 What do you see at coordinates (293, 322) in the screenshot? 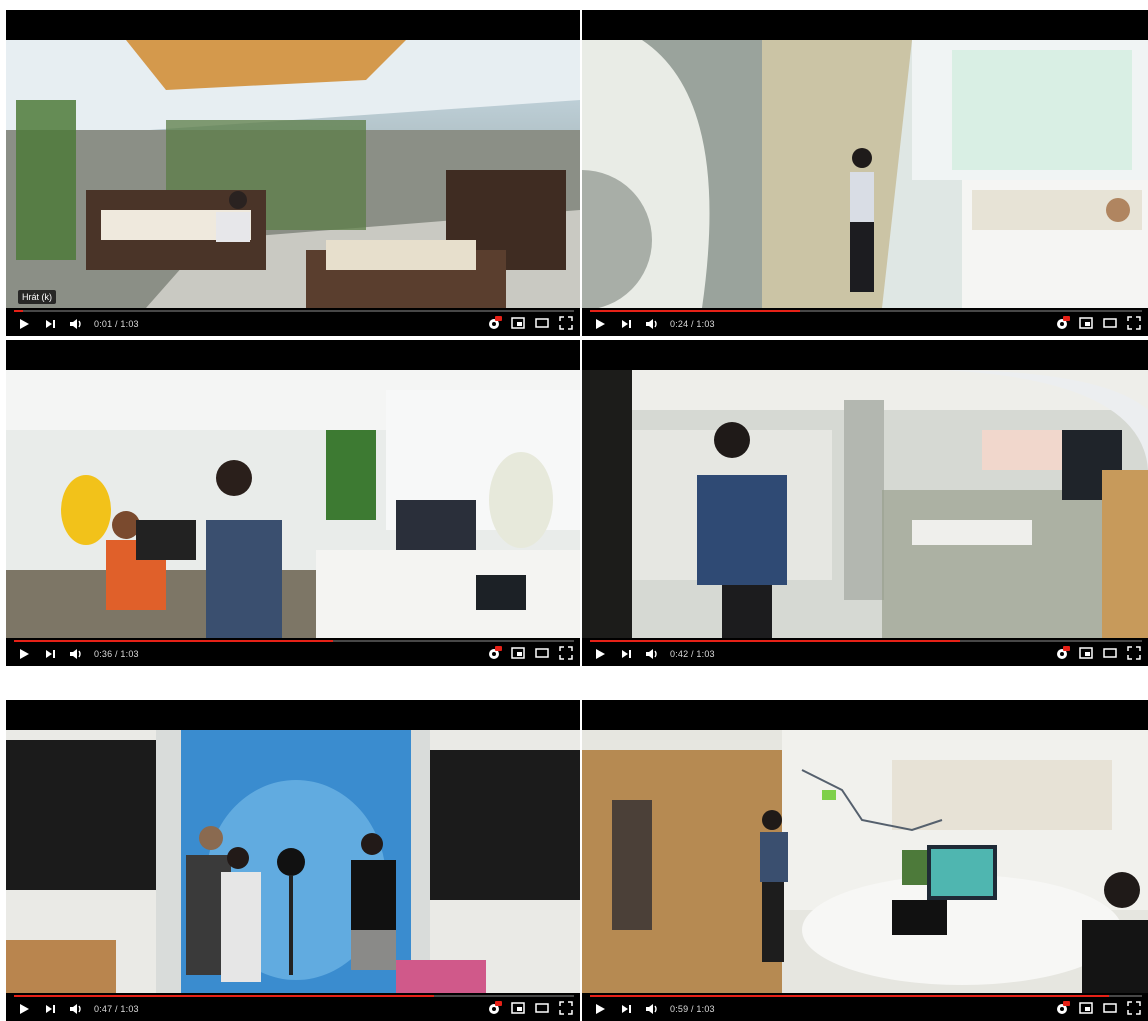
I see `player-controls: 0:01 / 1:03` at bounding box center [293, 322].